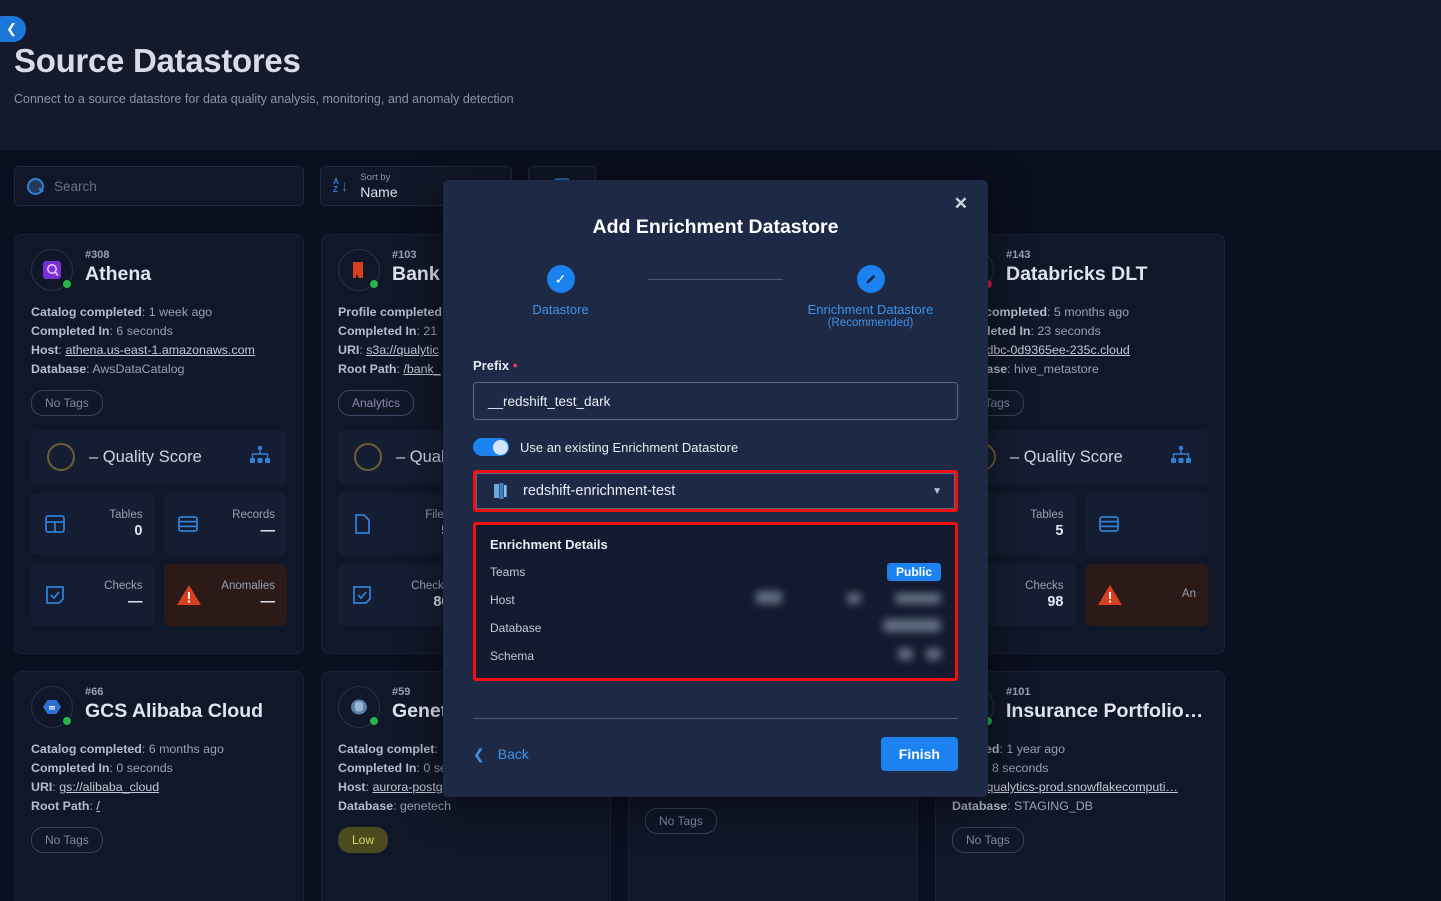 The image size is (1441, 901). Describe the element at coordinates (225, 595) in the screenshot. I see `metric-tile: Anomalies —` at that location.